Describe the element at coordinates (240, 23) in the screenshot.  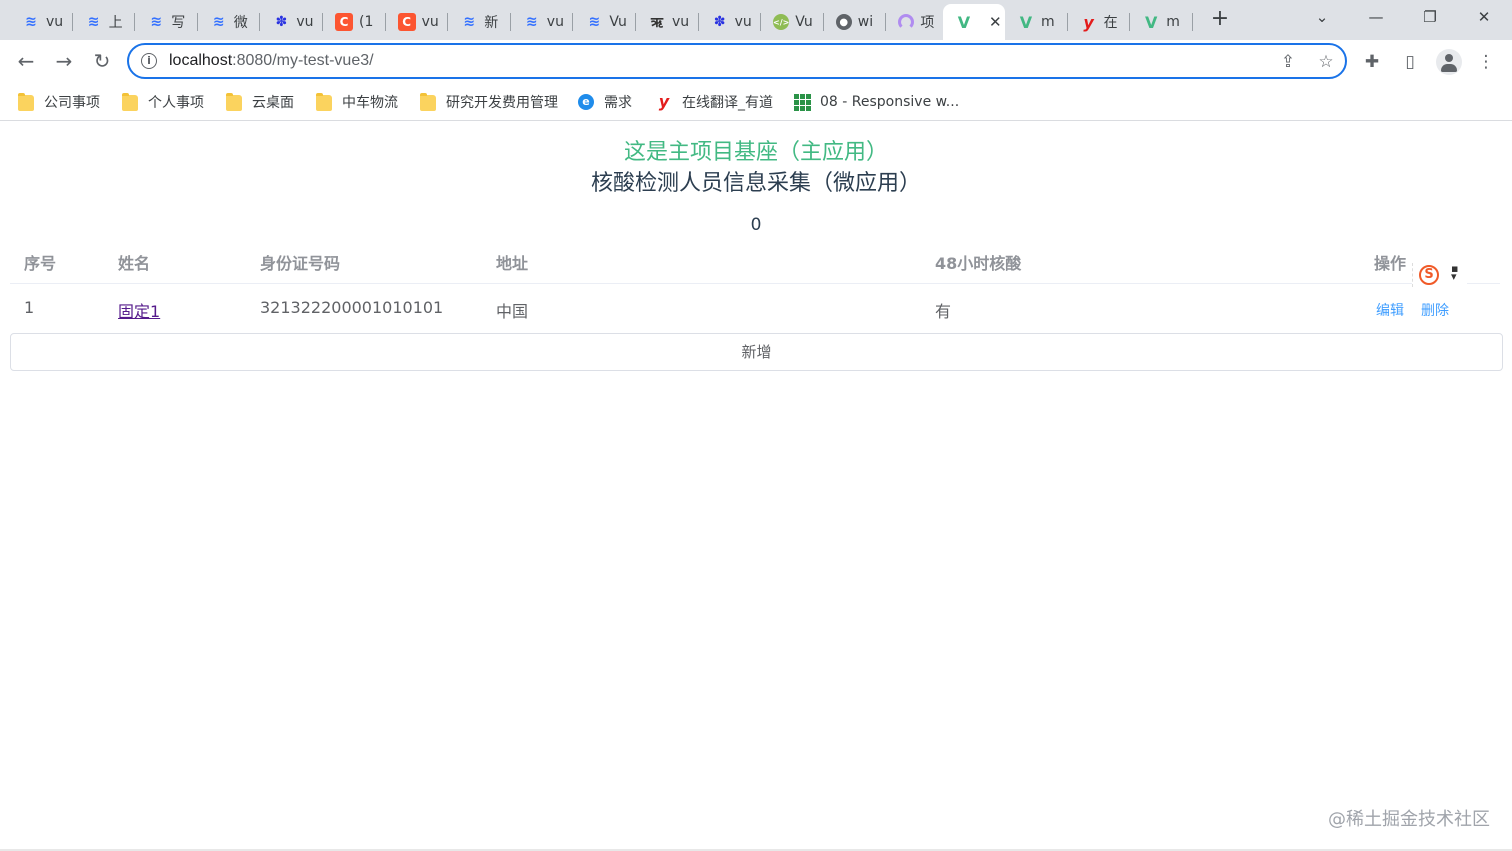
I see `tab-title: 微` at that location.